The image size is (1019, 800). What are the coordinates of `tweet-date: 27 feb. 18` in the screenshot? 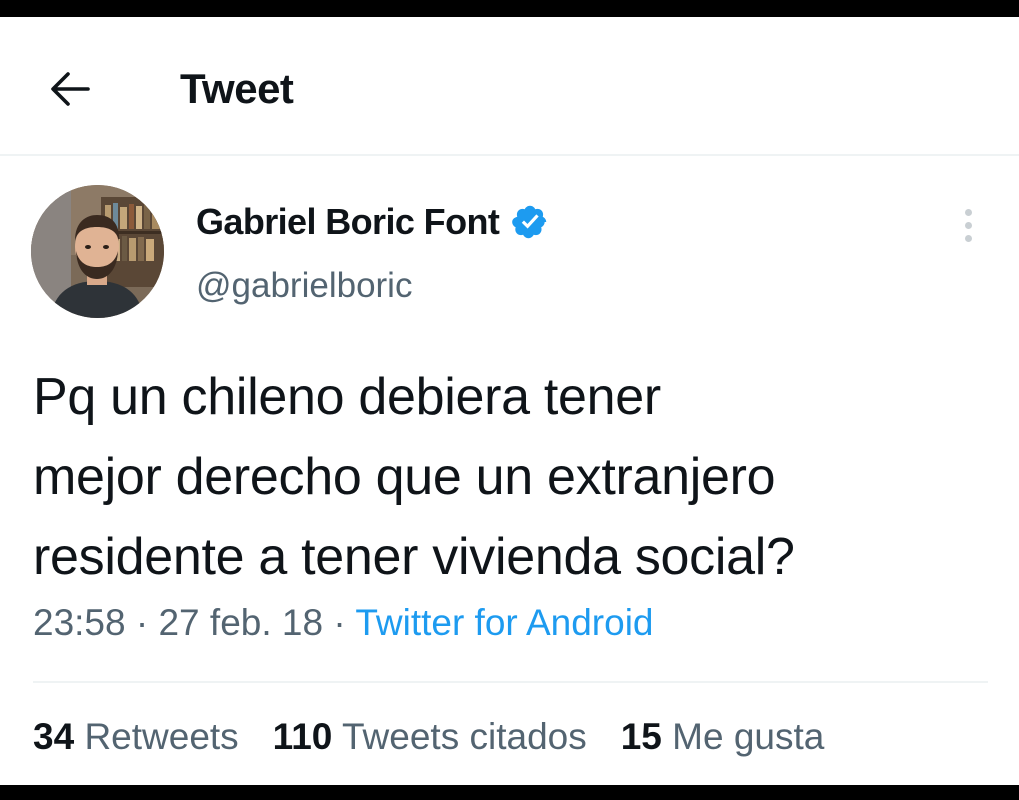 It's located at (240, 622).